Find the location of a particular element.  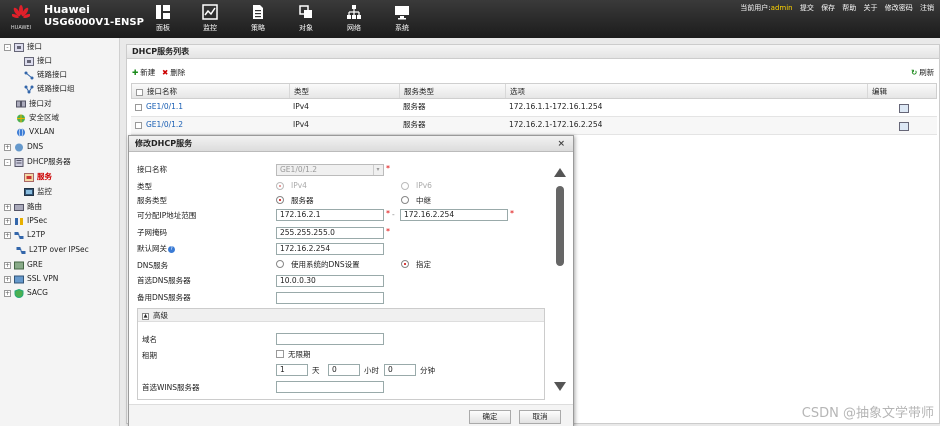

new-button: ✚ 新建 is located at coordinates (143, 72).